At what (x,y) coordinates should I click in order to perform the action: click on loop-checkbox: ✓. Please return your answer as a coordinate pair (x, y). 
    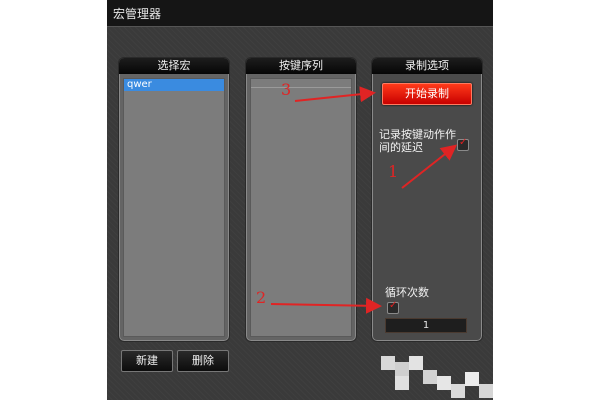
    Looking at the image, I should click on (393, 307).